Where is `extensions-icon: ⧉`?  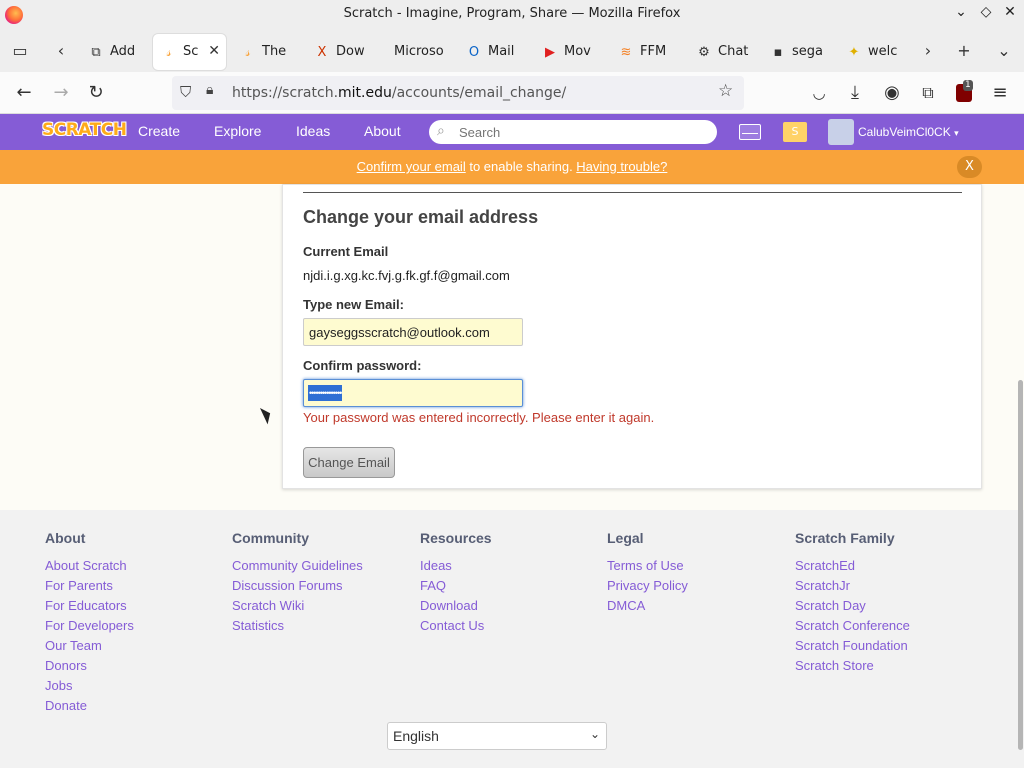 extensions-icon: ⧉ is located at coordinates (928, 93).